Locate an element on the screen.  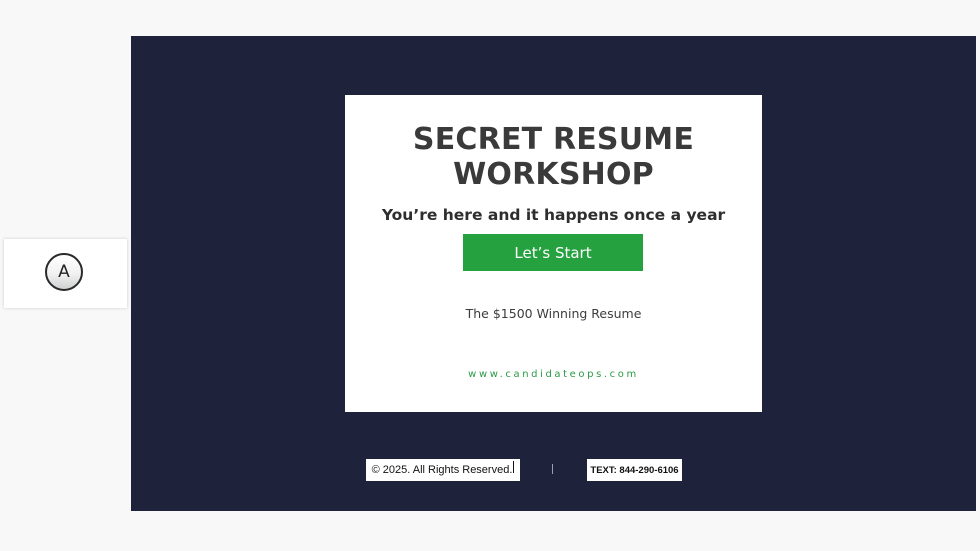
lets-start-button: Let’s Start is located at coordinates (553, 252).